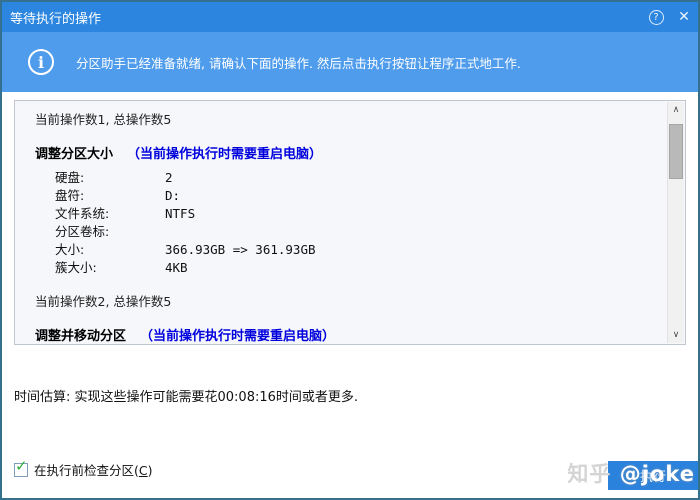 This screenshot has width=700, height=500. What do you see at coordinates (125, 212) in the screenshot?
I see `detail-row-filesystem: 文件系统: NTFS` at bounding box center [125, 212].